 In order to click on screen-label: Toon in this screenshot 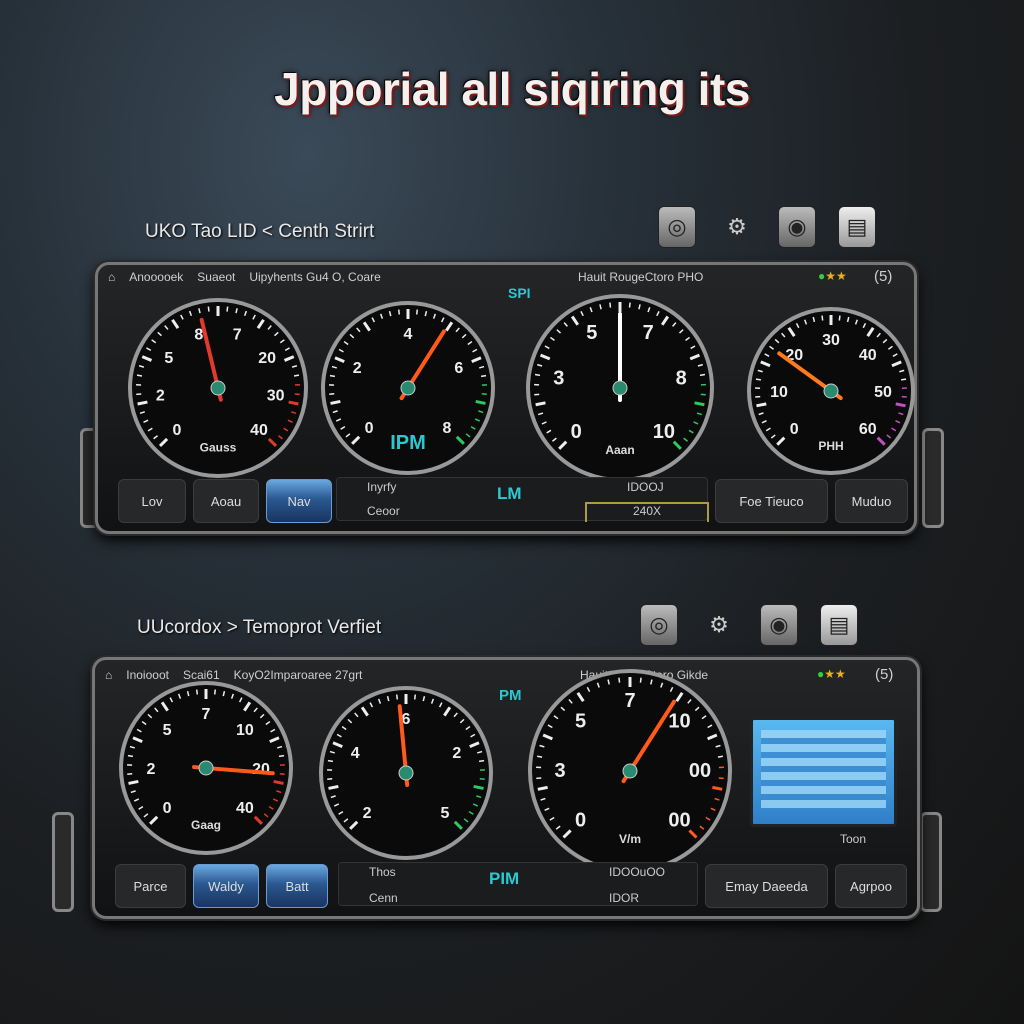, I will do `click(853, 839)`.